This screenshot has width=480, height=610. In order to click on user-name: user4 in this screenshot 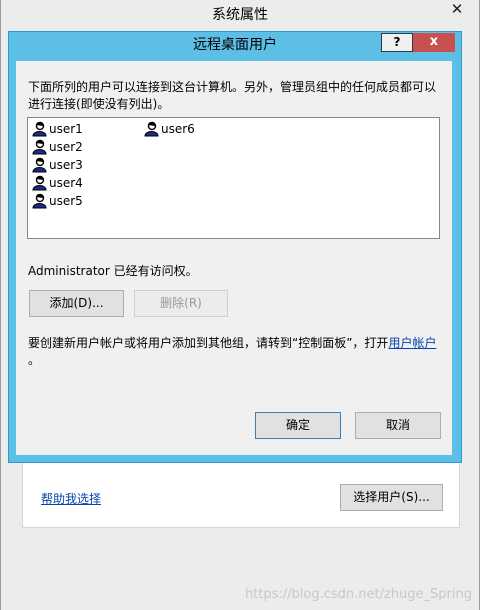, I will do `click(66, 183)`.